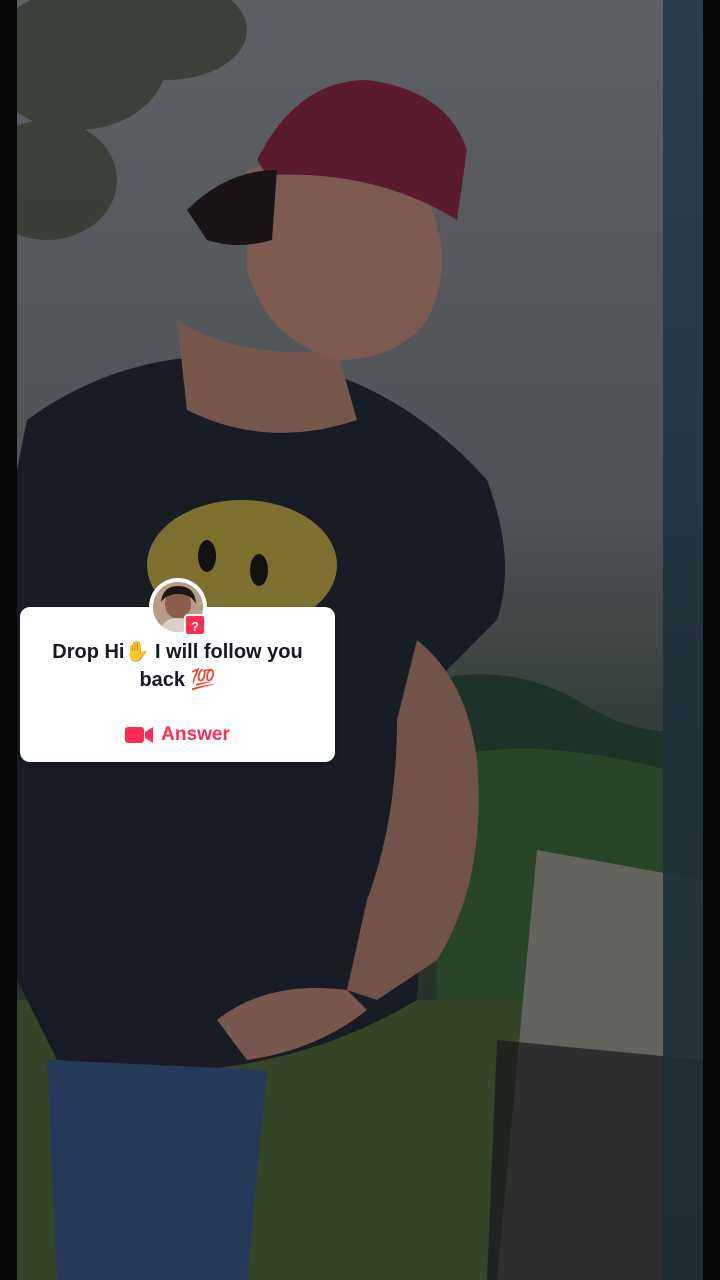 This screenshot has width=720, height=1280. What do you see at coordinates (139, 735) in the screenshot?
I see `video-camera-icon` at bounding box center [139, 735].